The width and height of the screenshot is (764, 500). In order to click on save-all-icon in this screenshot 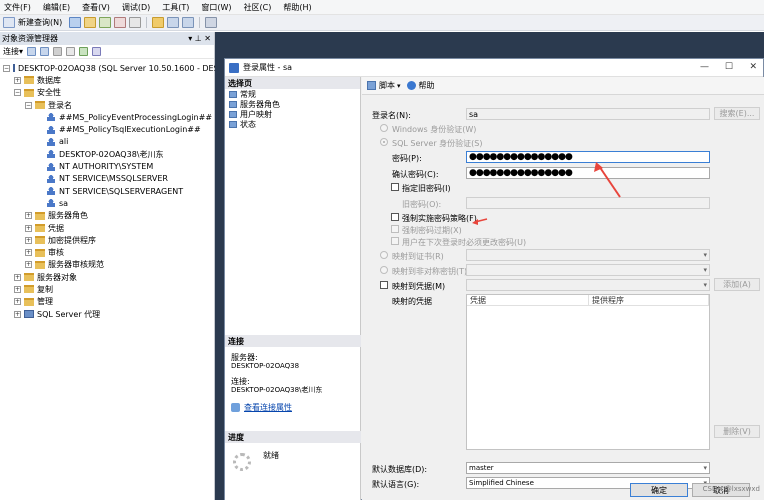, I will do `click(188, 22)`.